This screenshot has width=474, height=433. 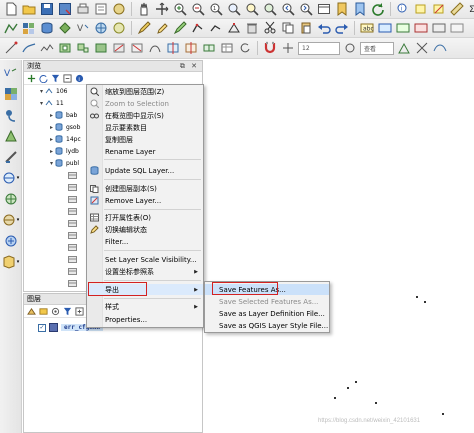 What do you see at coordinates (216, 28) in the screenshot?
I see `move-feature-icon` at bounding box center [216, 28].